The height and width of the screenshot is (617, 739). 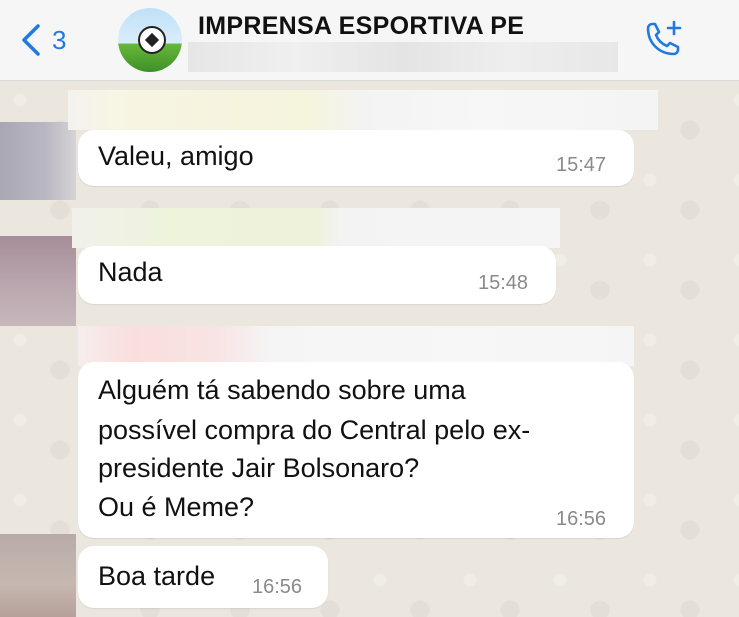 I want to click on soccer-ball-icon, so click(x=152, y=40).